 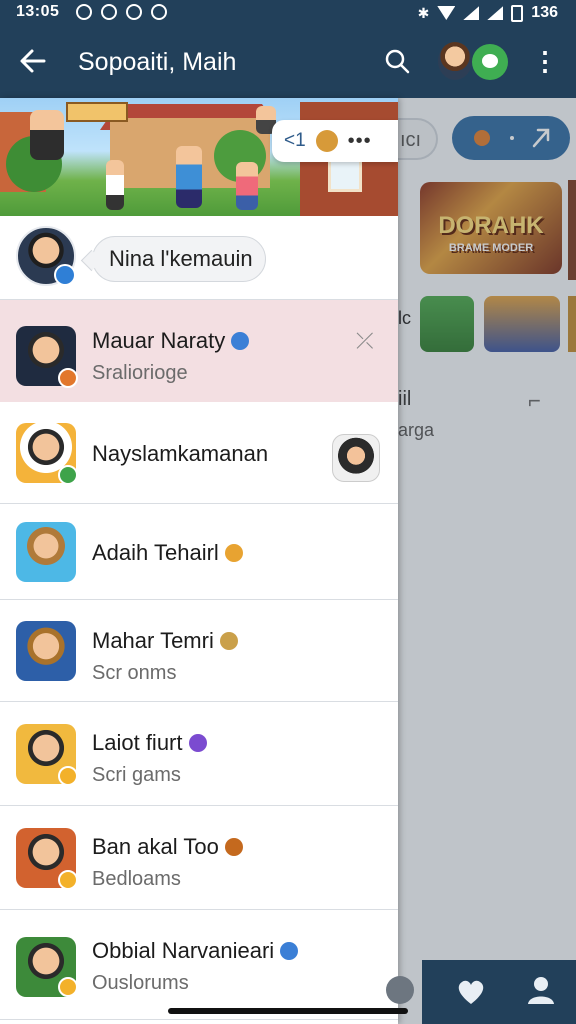 I want to click on battery-icon, so click(x=517, y=13).